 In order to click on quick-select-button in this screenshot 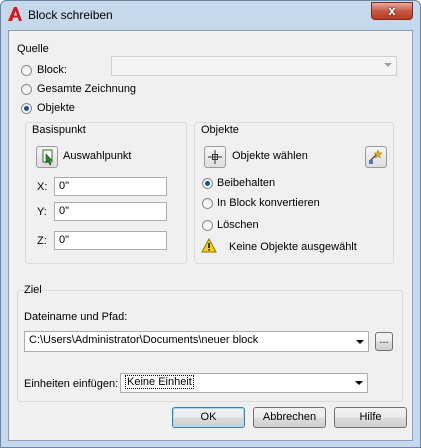, I will do `click(376, 157)`.